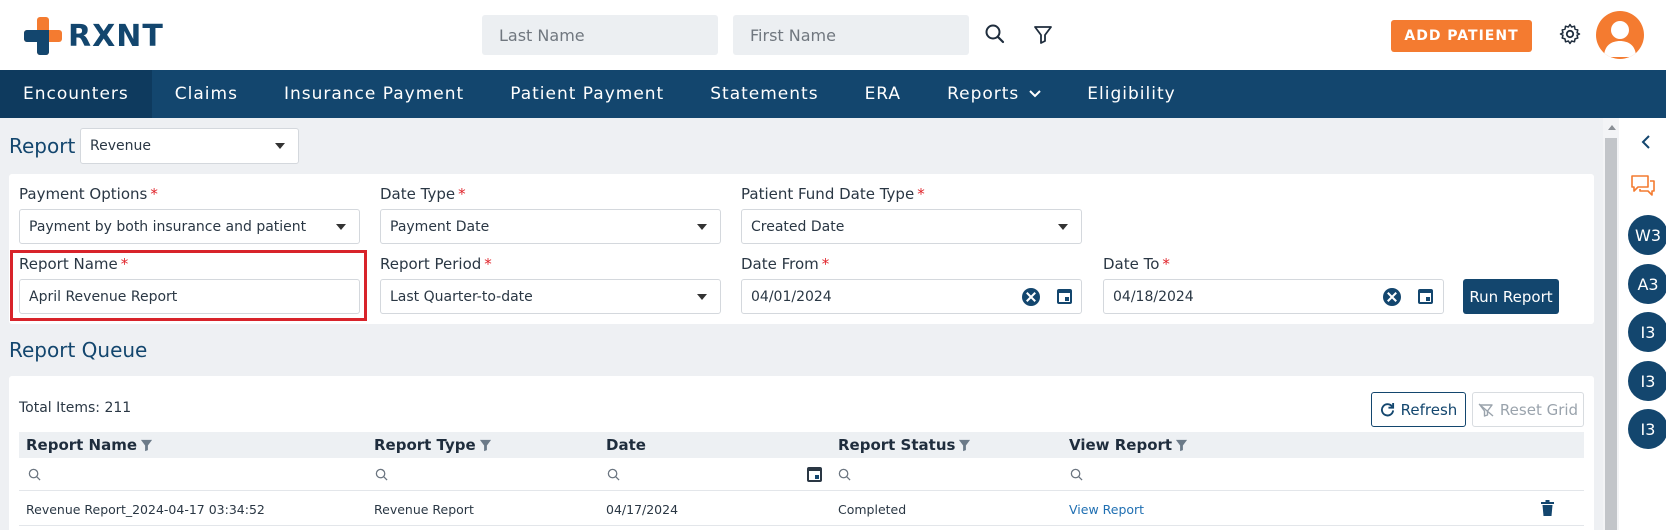 The height and width of the screenshot is (530, 1666). What do you see at coordinates (911, 226) in the screenshot?
I see `patient-fund-date-type-select: Created Date` at bounding box center [911, 226].